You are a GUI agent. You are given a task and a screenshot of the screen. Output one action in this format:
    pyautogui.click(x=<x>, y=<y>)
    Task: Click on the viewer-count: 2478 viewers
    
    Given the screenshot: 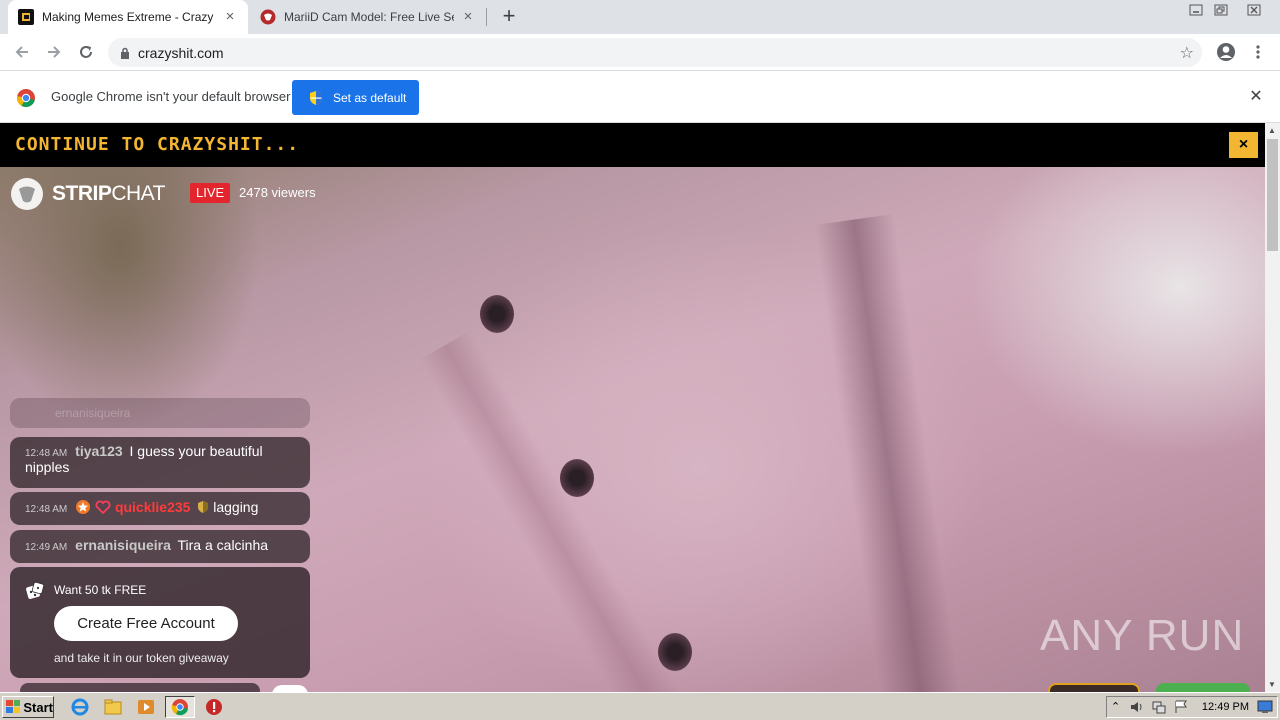 What is the action you would take?
    pyautogui.click(x=277, y=192)
    